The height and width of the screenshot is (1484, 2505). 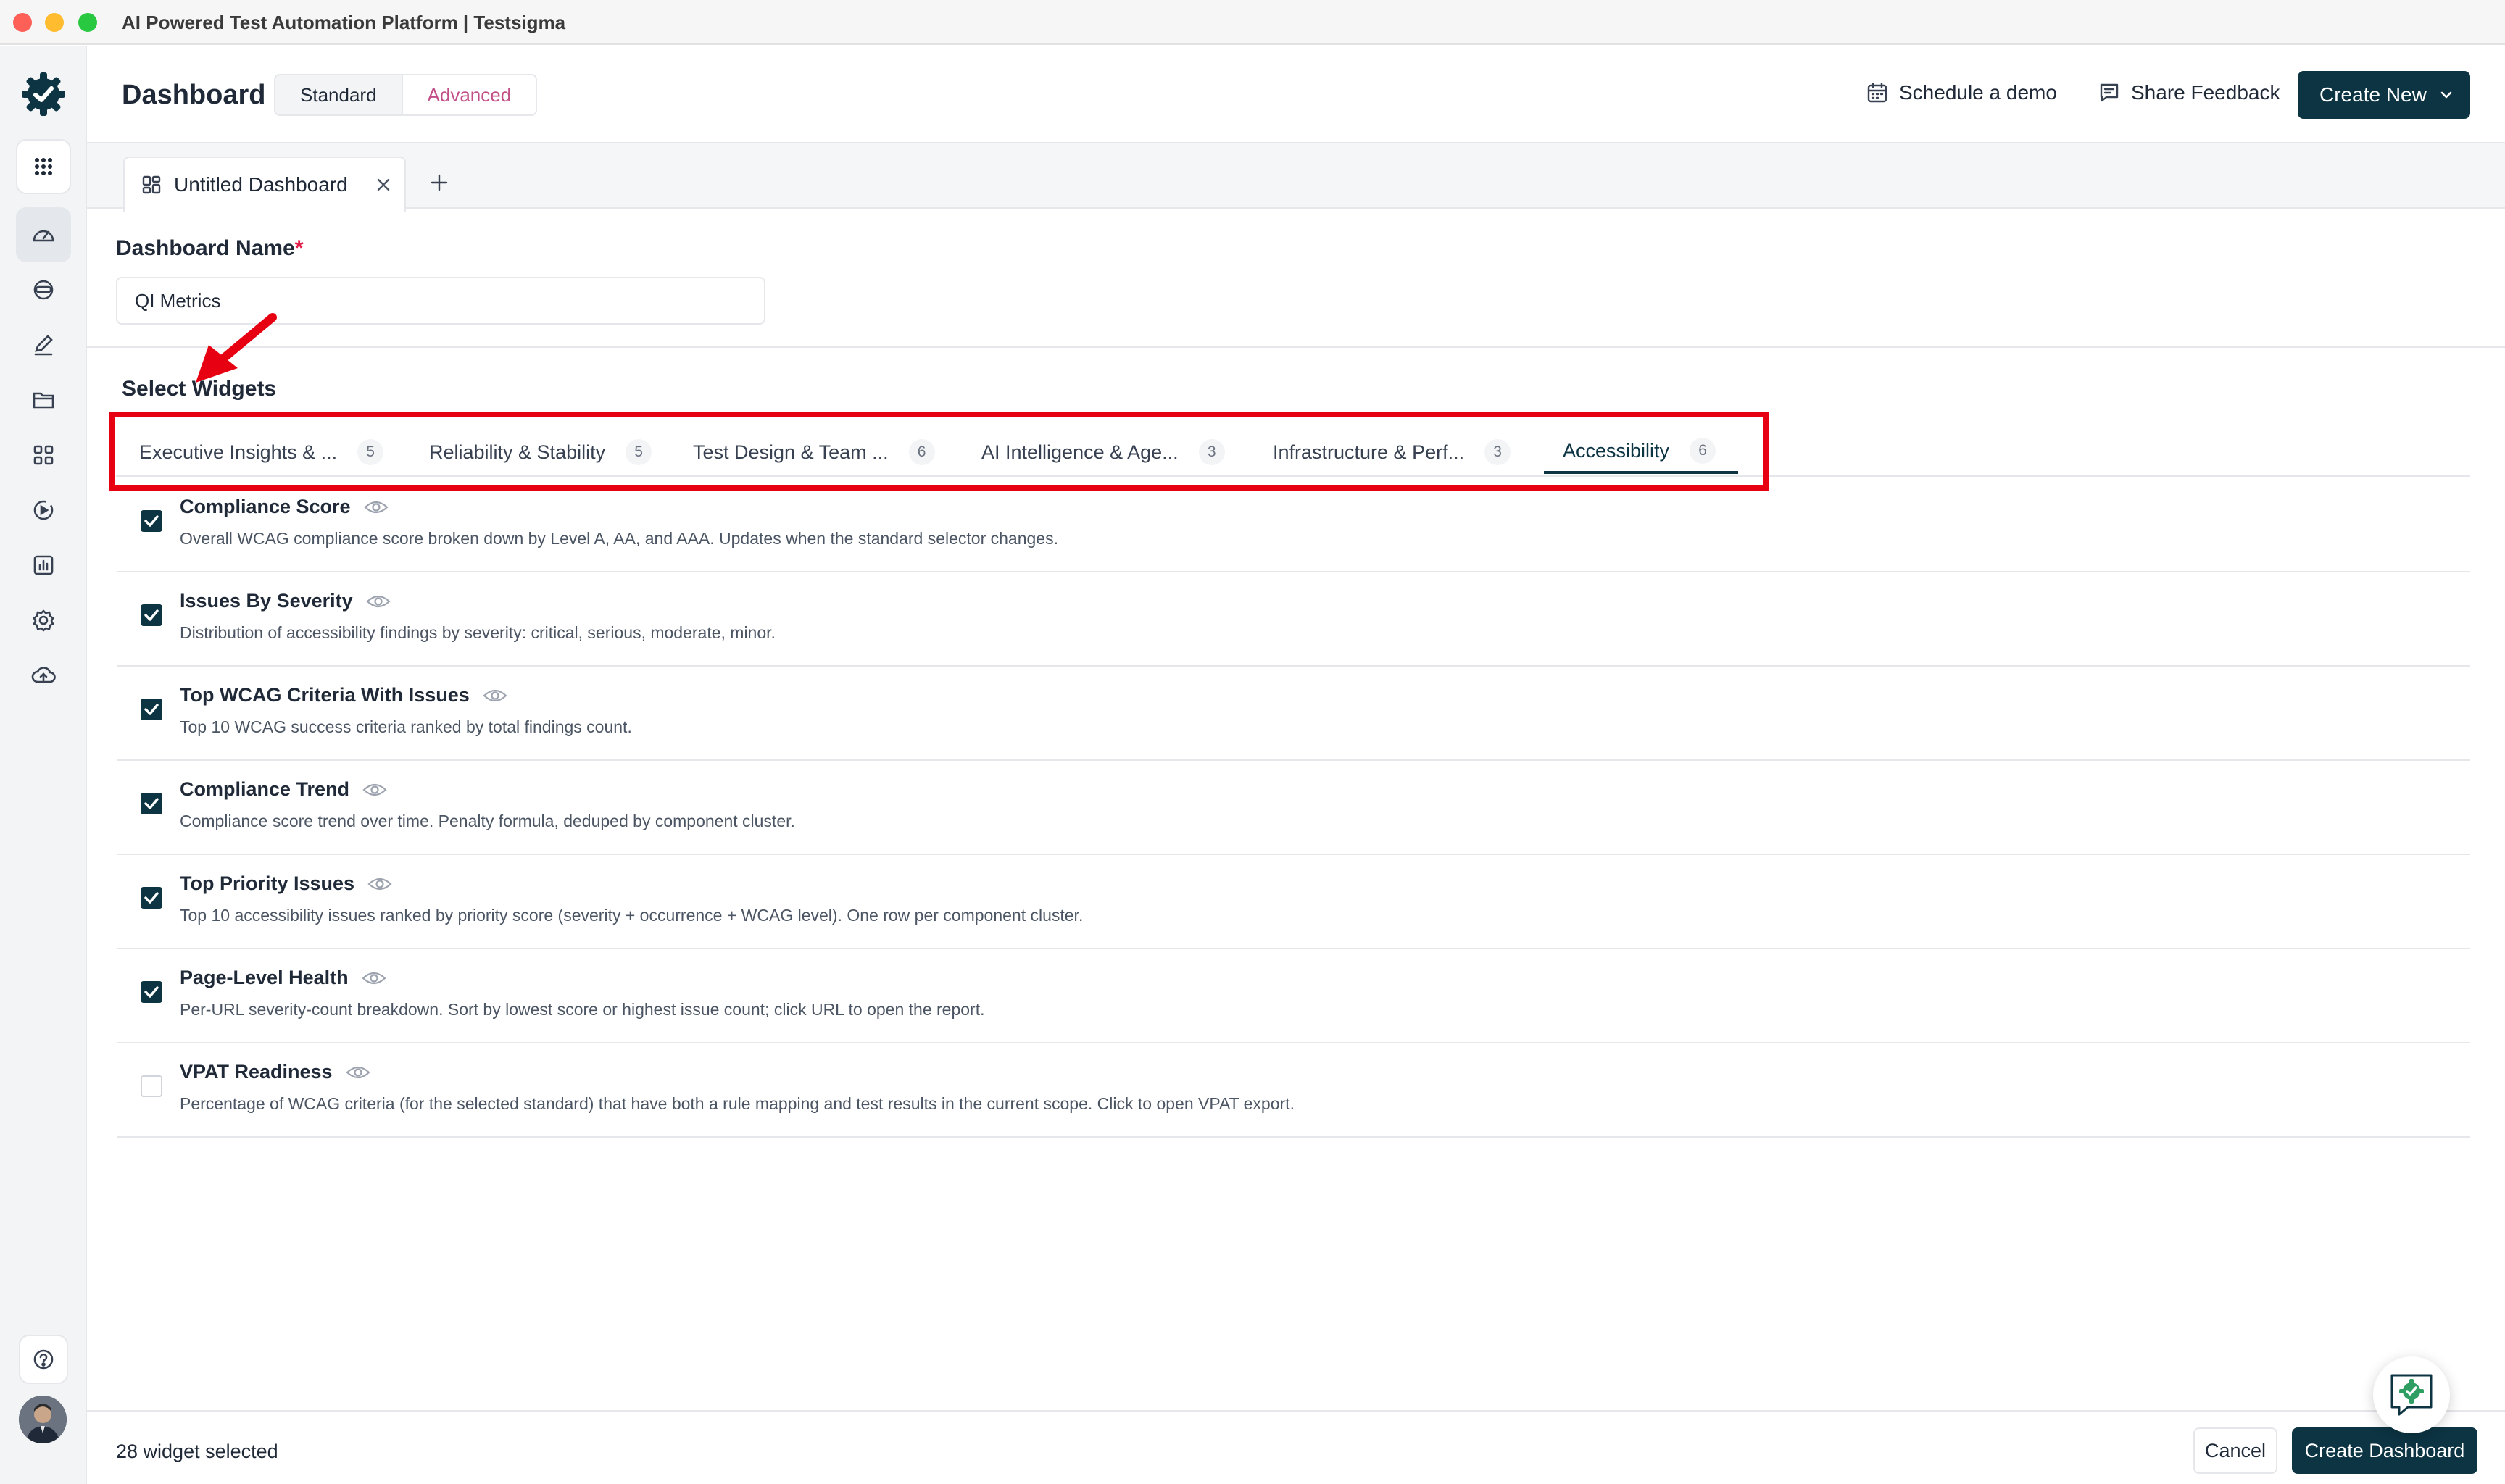 What do you see at coordinates (267, 883) in the screenshot?
I see `widget-title-text: Top Priority Issues` at bounding box center [267, 883].